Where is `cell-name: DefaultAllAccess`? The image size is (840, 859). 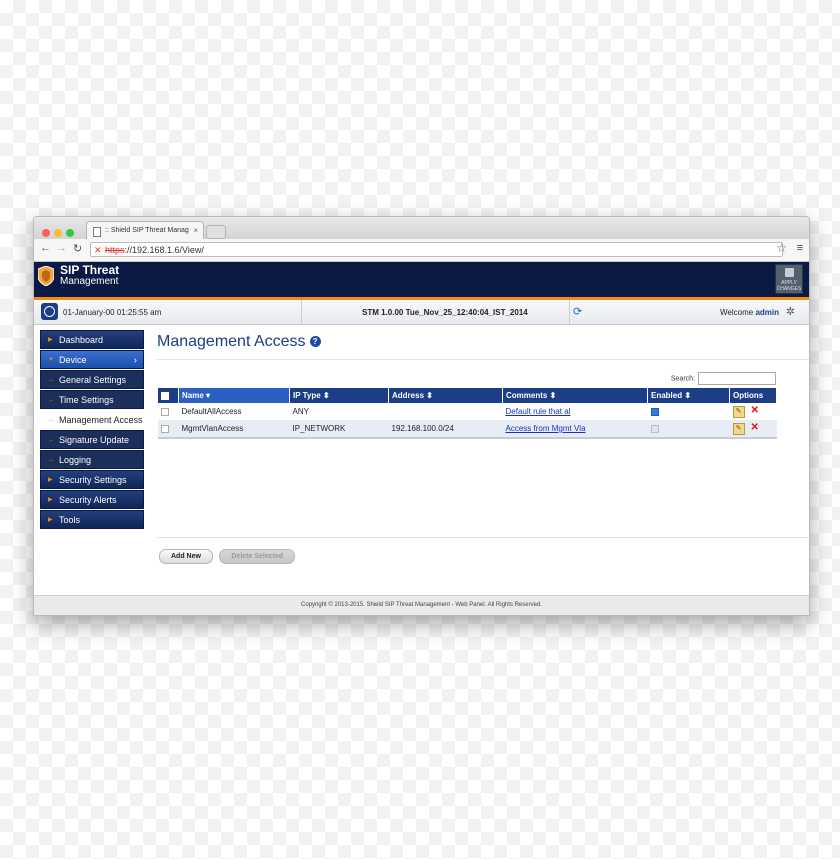
cell-name: DefaultAllAccess is located at coordinates (234, 411).